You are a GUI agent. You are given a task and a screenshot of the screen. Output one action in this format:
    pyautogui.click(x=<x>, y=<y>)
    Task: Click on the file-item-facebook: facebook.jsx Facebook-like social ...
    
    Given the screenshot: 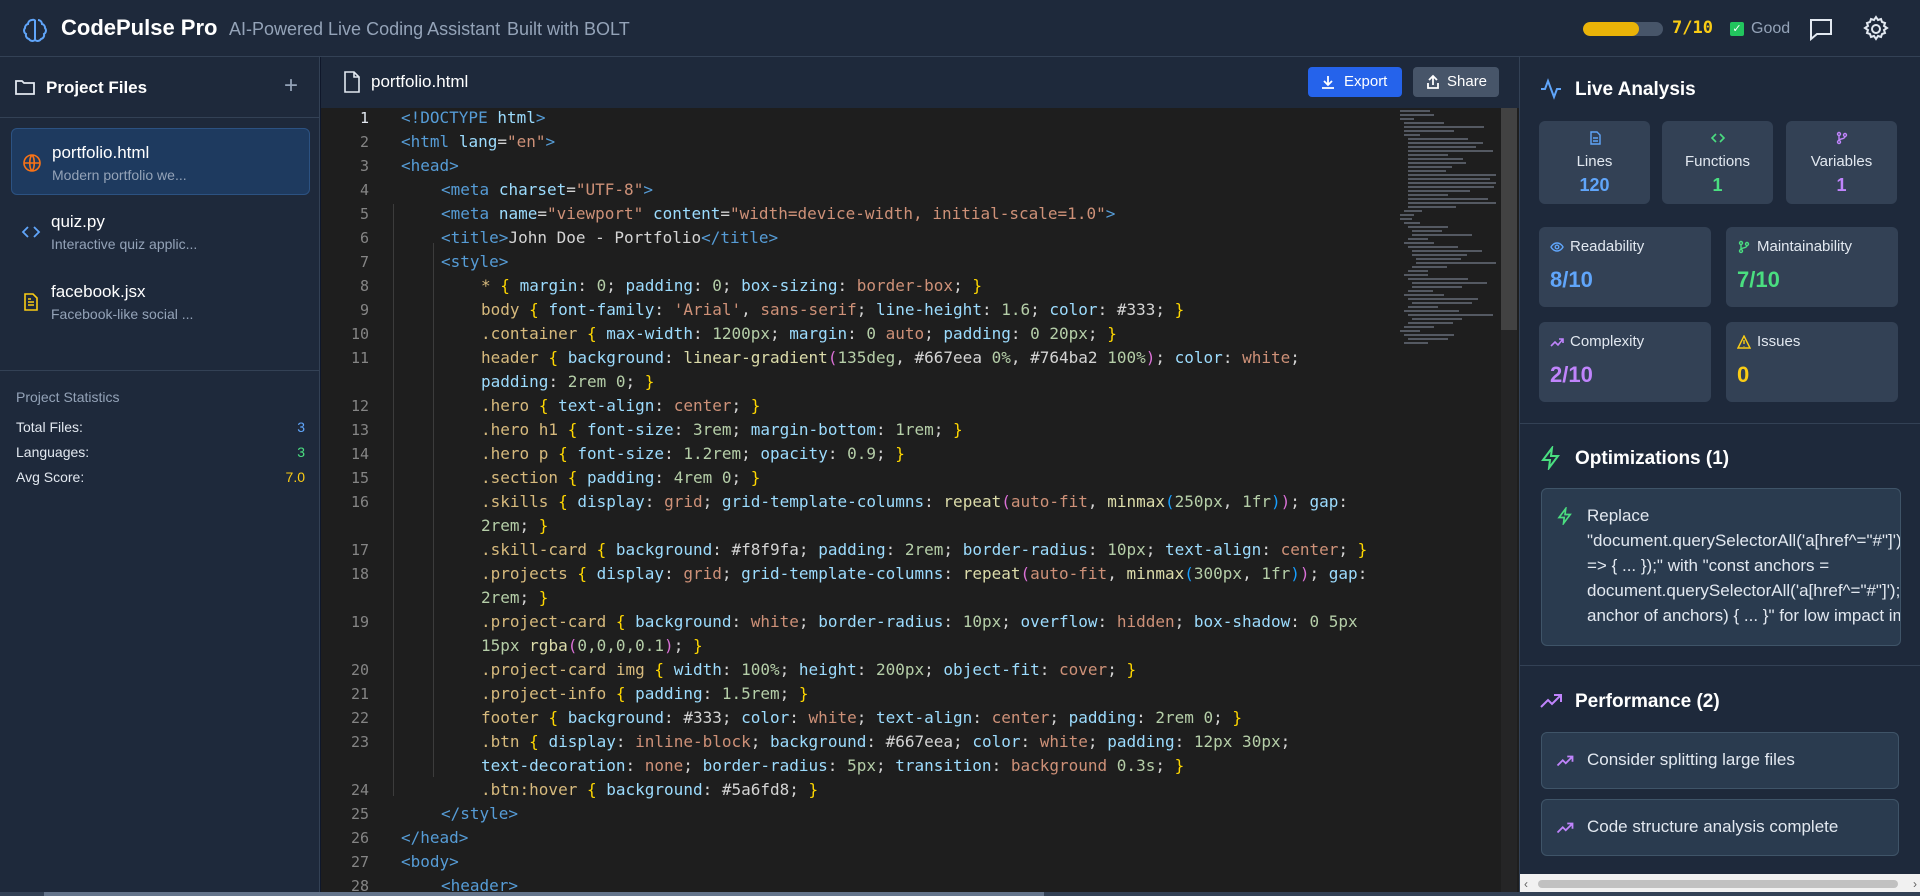 What is the action you would take?
    pyautogui.click(x=160, y=301)
    